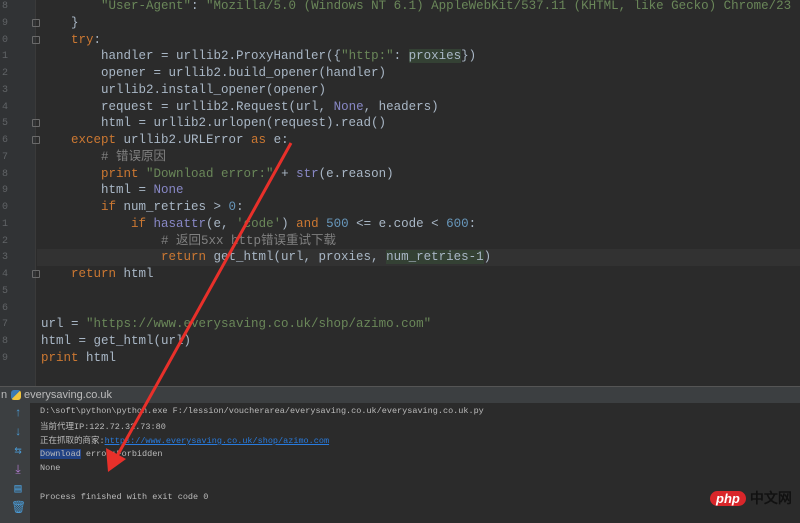  Describe the element at coordinates (146, 6) in the screenshot. I see `code-token: "User-Agent"` at that location.